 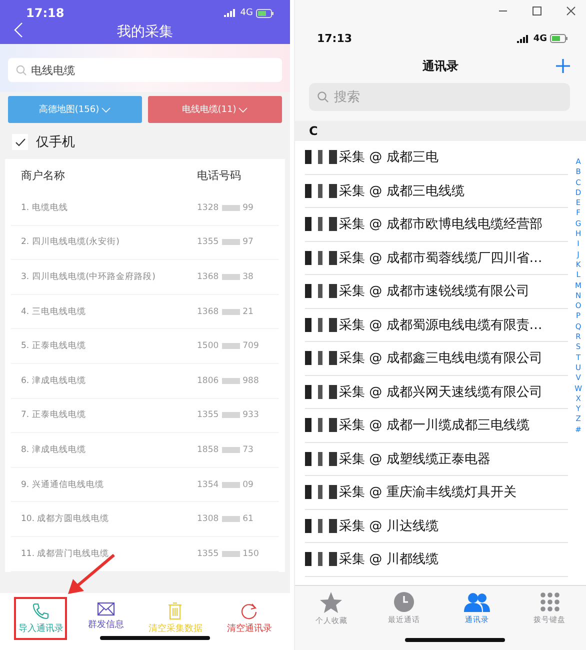 I want to click on add-icon, so click(x=563, y=66).